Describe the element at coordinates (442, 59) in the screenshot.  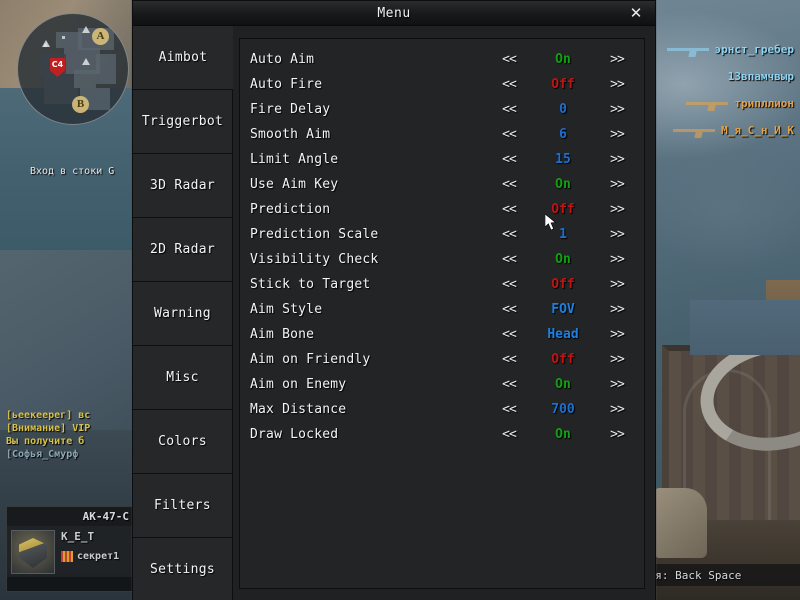
I see `option-row: Auto Aim << On >>` at that location.